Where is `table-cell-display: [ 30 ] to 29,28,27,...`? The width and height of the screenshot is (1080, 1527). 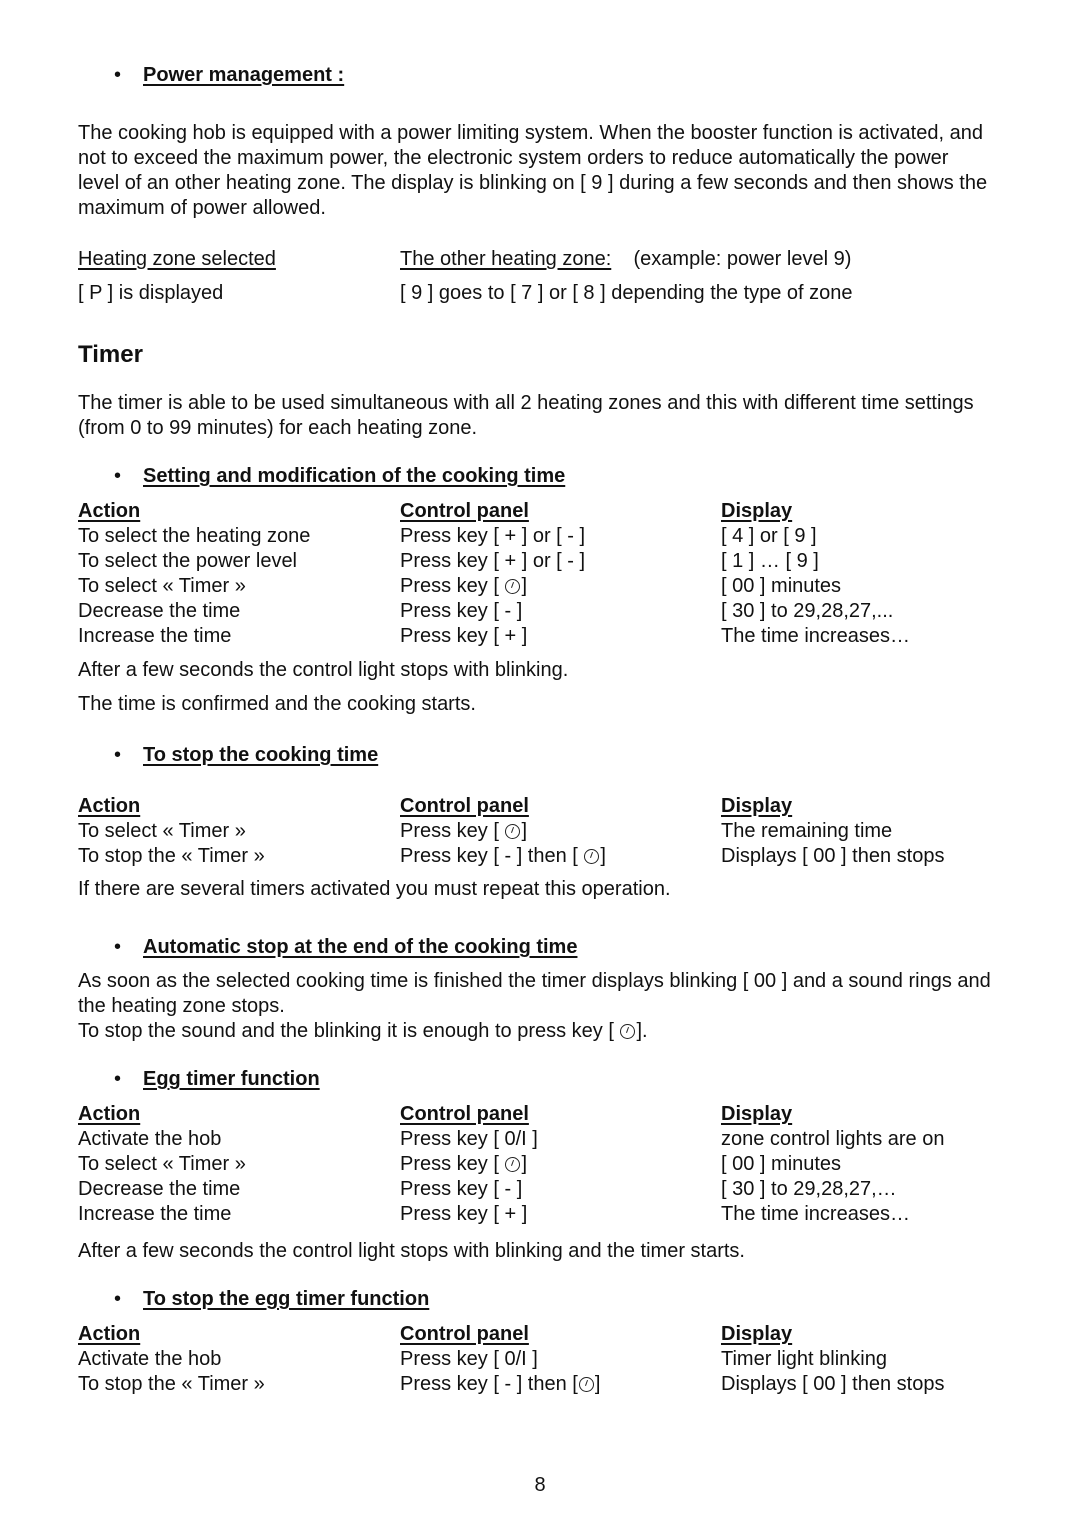 table-cell-display: [ 30 ] to 29,28,27,... is located at coordinates (807, 611).